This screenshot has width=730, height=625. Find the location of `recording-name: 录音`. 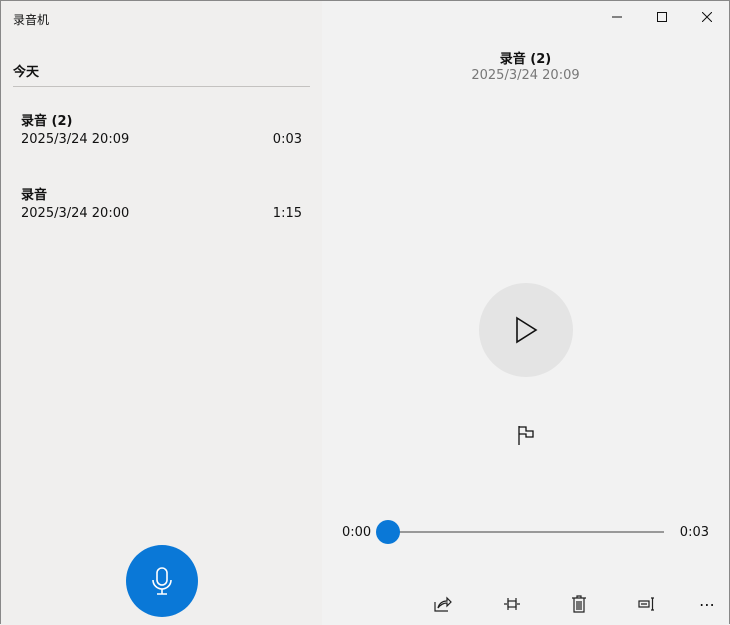

recording-name: 录音 is located at coordinates (34, 195).